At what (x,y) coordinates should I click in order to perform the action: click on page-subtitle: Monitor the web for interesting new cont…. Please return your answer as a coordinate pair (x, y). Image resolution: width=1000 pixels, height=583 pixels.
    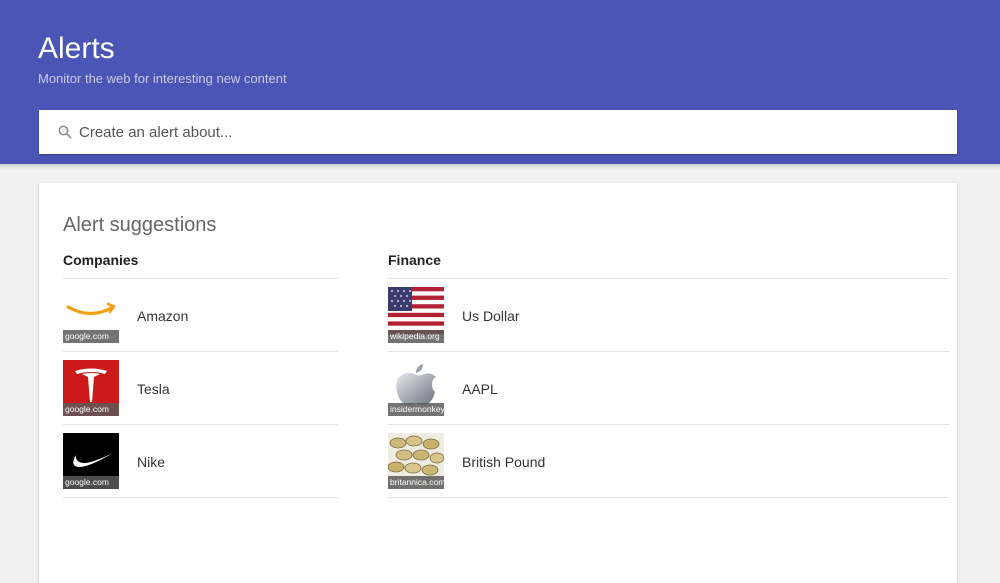
    Looking at the image, I should click on (162, 78).